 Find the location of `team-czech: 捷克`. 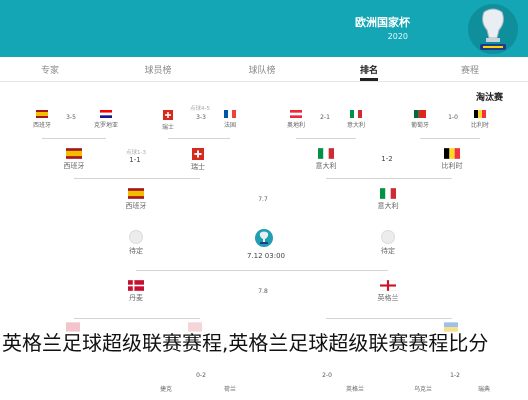

team-czech: 捷克 is located at coordinates (166, 388).